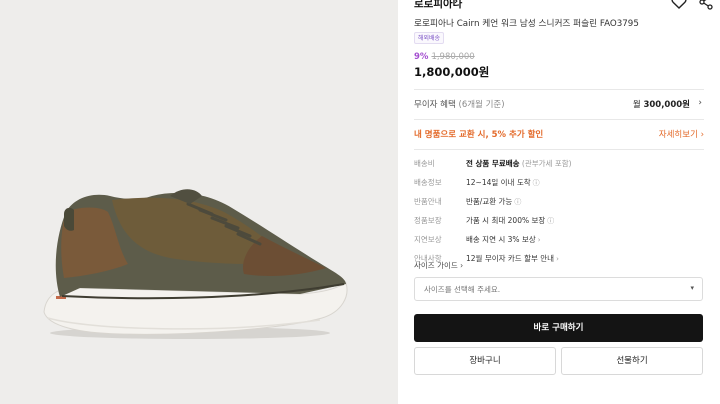 The height and width of the screenshot is (404, 720). I want to click on info-value: 전 상품 무료배송 (관부가세 포함), so click(519, 163).